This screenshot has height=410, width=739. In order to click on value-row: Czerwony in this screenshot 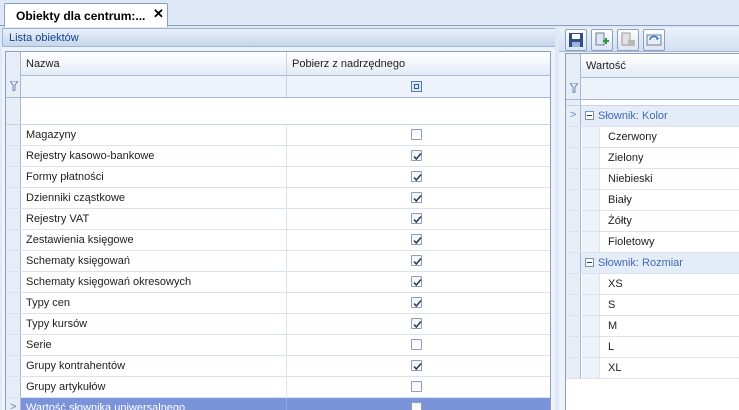, I will do `click(652, 137)`.